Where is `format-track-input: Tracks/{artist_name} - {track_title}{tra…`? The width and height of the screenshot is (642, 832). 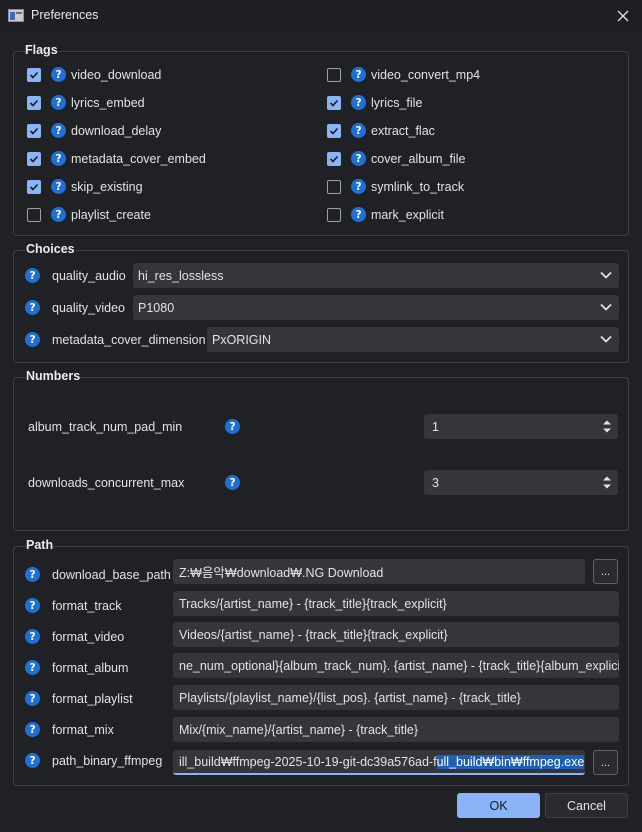 format-track-input: Tracks/{artist_name} - {track_title}{tra… is located at coordinates (396, 603).